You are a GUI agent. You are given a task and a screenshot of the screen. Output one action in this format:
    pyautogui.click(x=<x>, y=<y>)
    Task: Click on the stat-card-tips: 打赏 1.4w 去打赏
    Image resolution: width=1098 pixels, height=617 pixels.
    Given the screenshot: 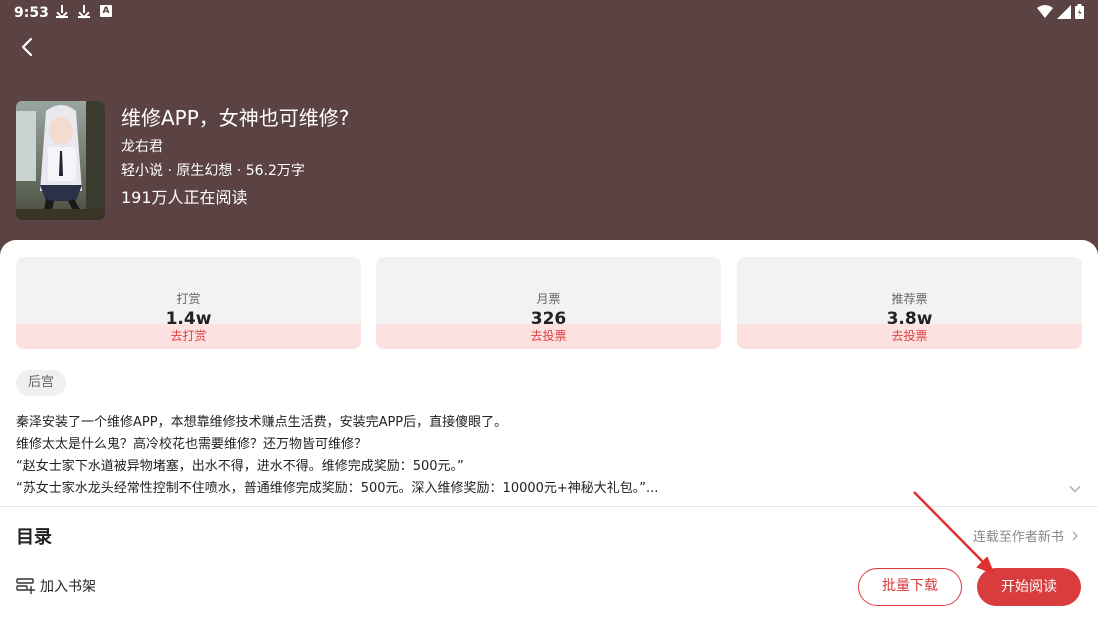 What is the action you would take?
    pyautogui.click(x=188, y=303)
    